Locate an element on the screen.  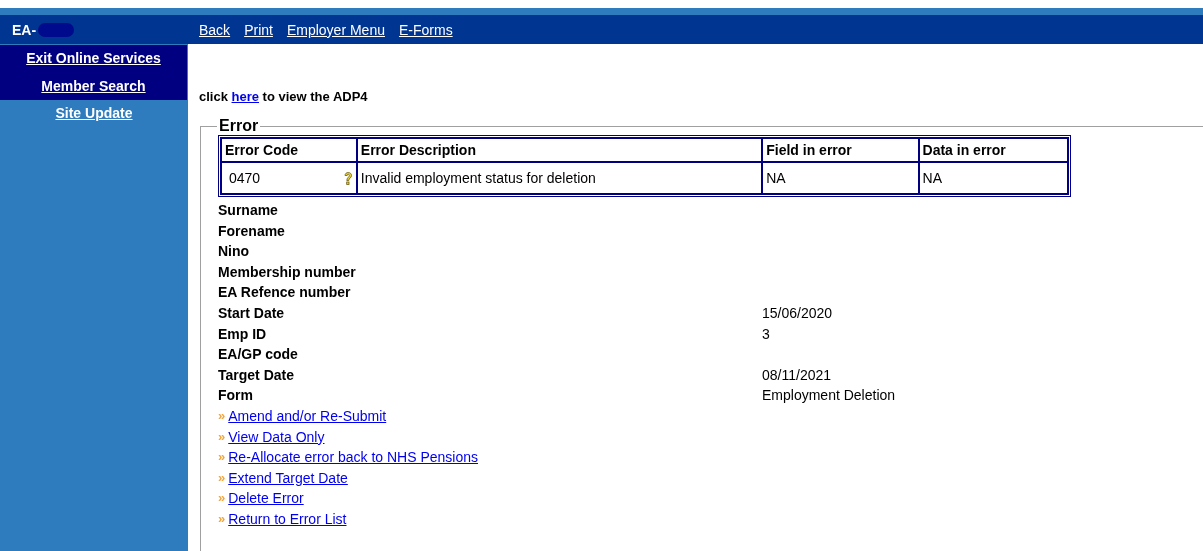
help-icon is located at coordinates (347, 178).